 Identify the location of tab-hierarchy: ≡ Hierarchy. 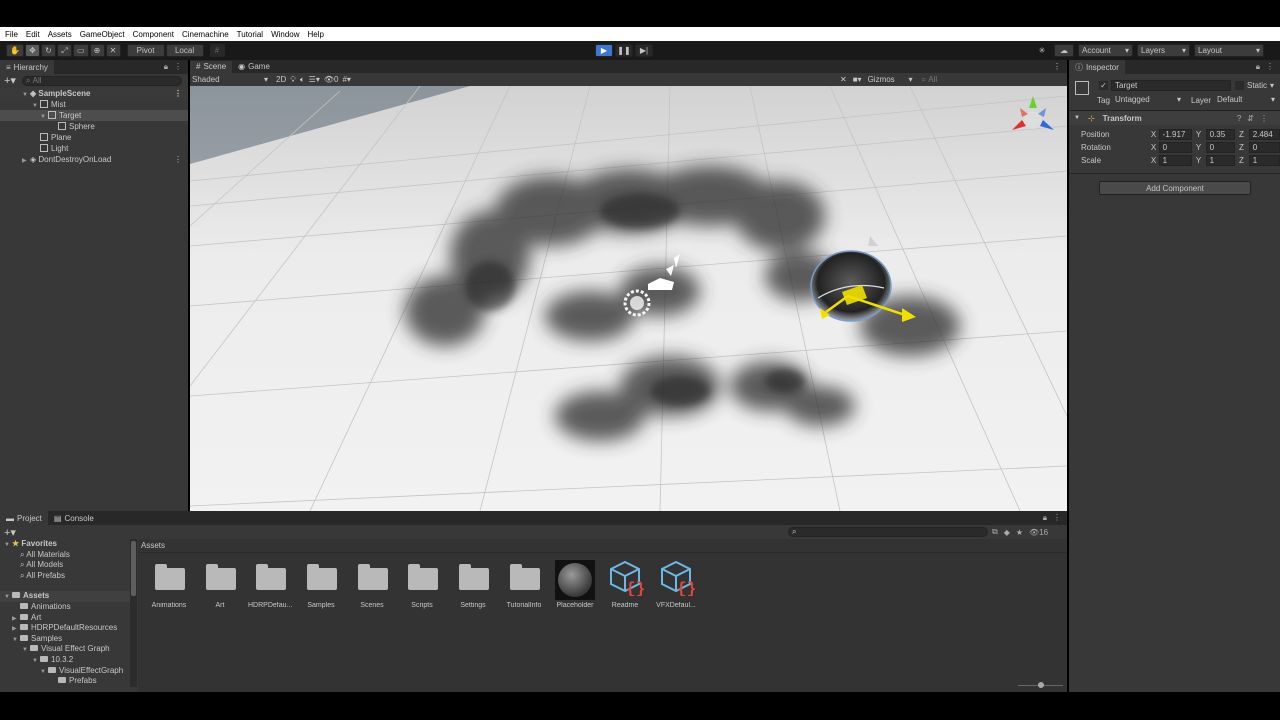
(27, 67).